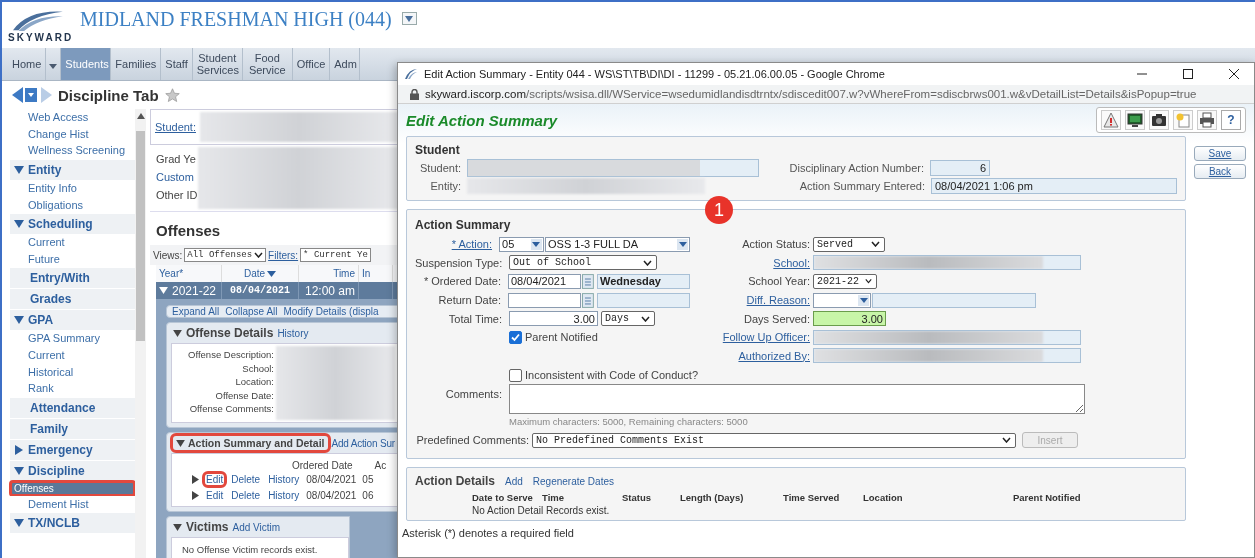 The height and width of the screenshot is (558, 1255). I want to click on field-label: Offense Date:, so click(244, 395).